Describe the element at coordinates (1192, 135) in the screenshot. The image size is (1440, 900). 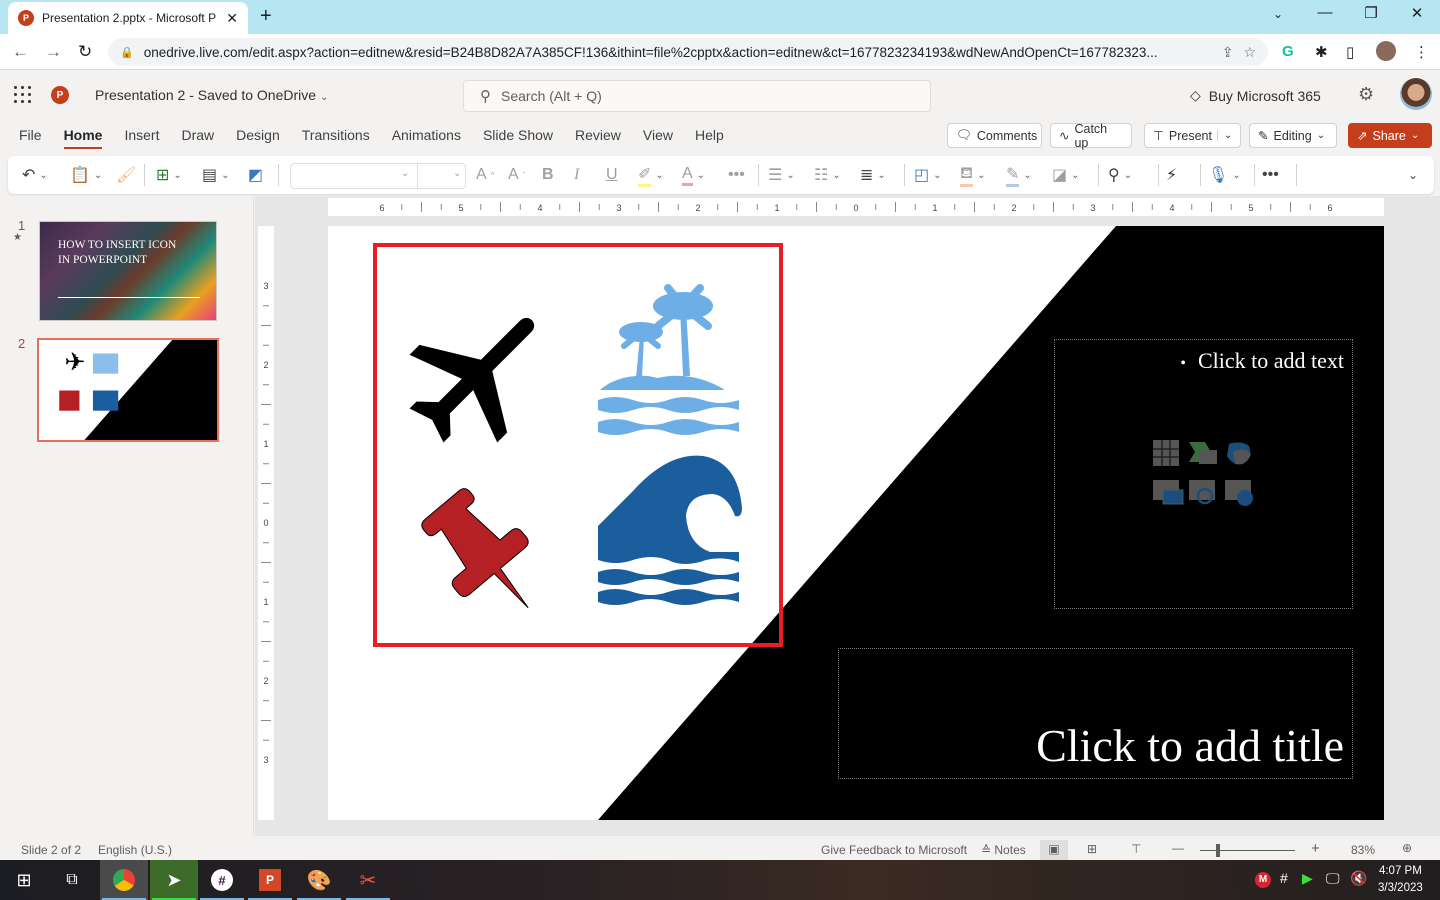
I see `present-button: ⊤ Present ⌄` at that location.